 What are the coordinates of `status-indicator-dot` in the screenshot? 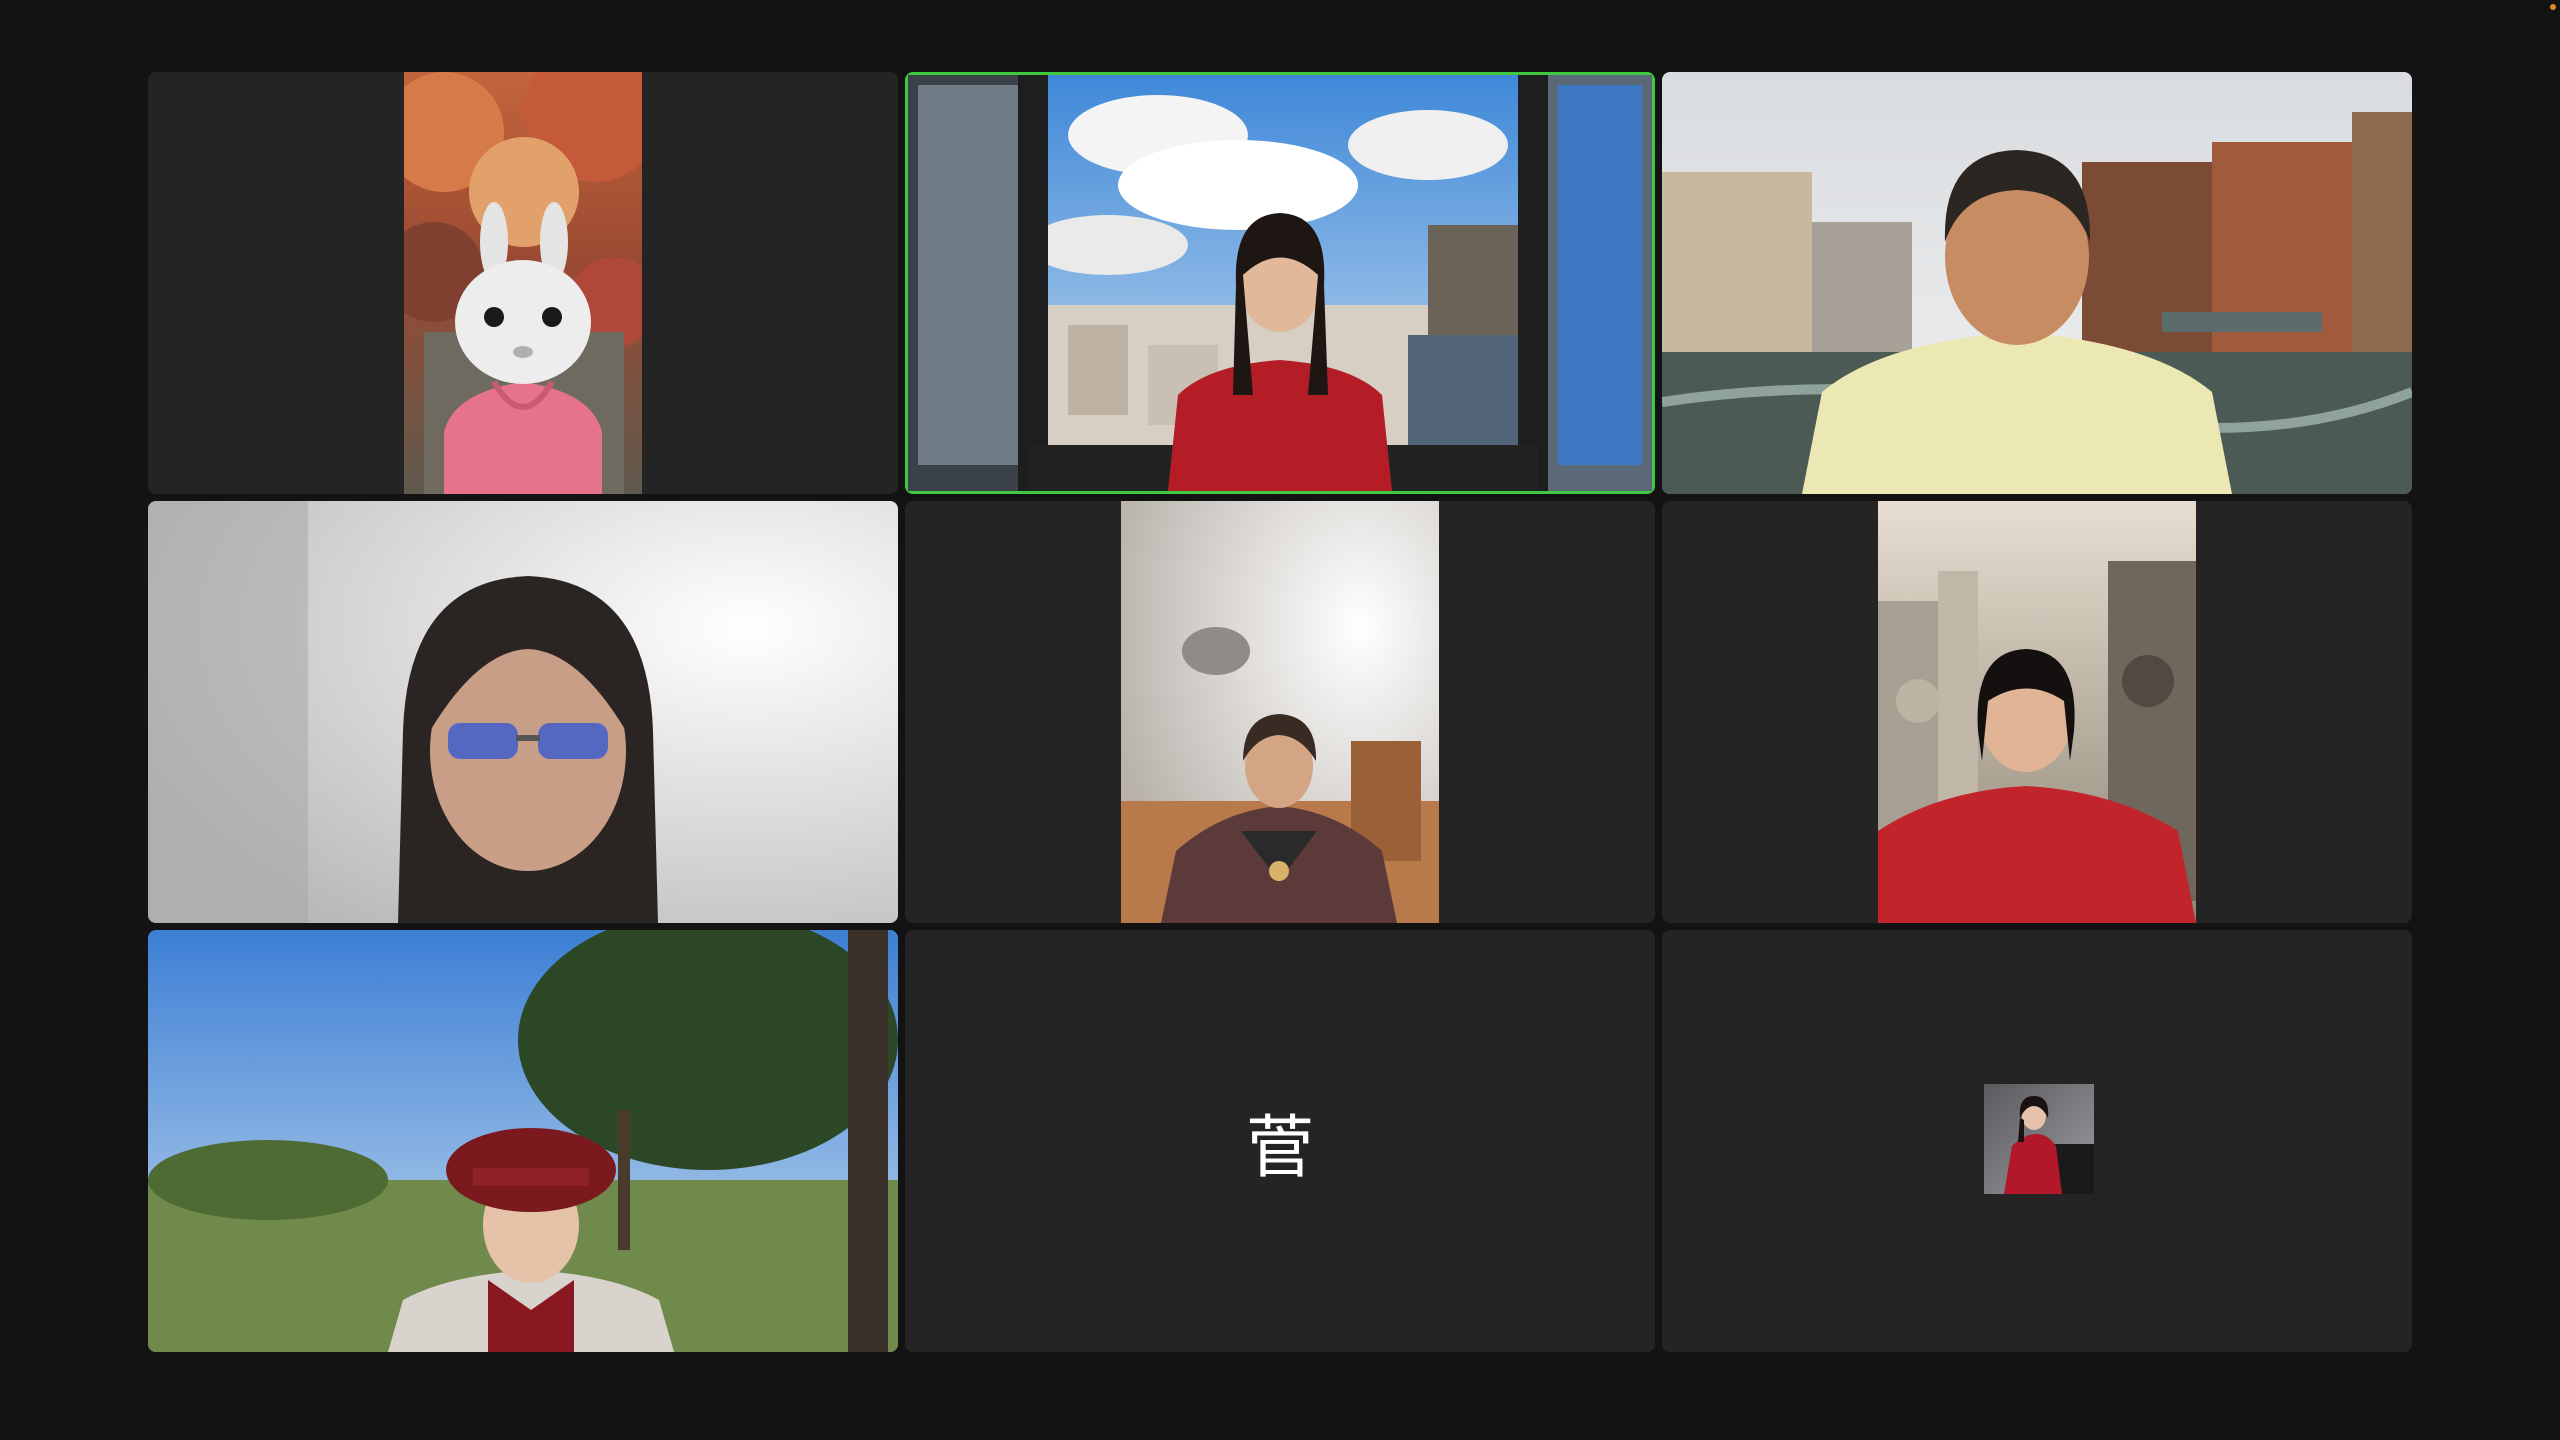 It's located at (2553, 7).